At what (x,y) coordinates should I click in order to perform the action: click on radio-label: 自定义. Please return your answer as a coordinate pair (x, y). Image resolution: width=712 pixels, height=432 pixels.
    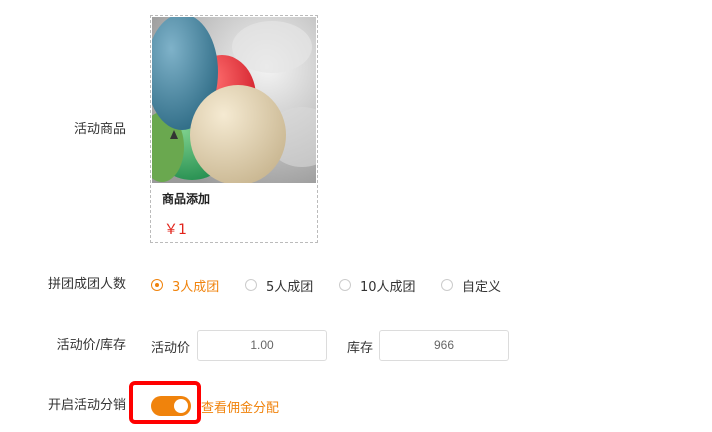
    Looking at the image, I should click on (482, 287).